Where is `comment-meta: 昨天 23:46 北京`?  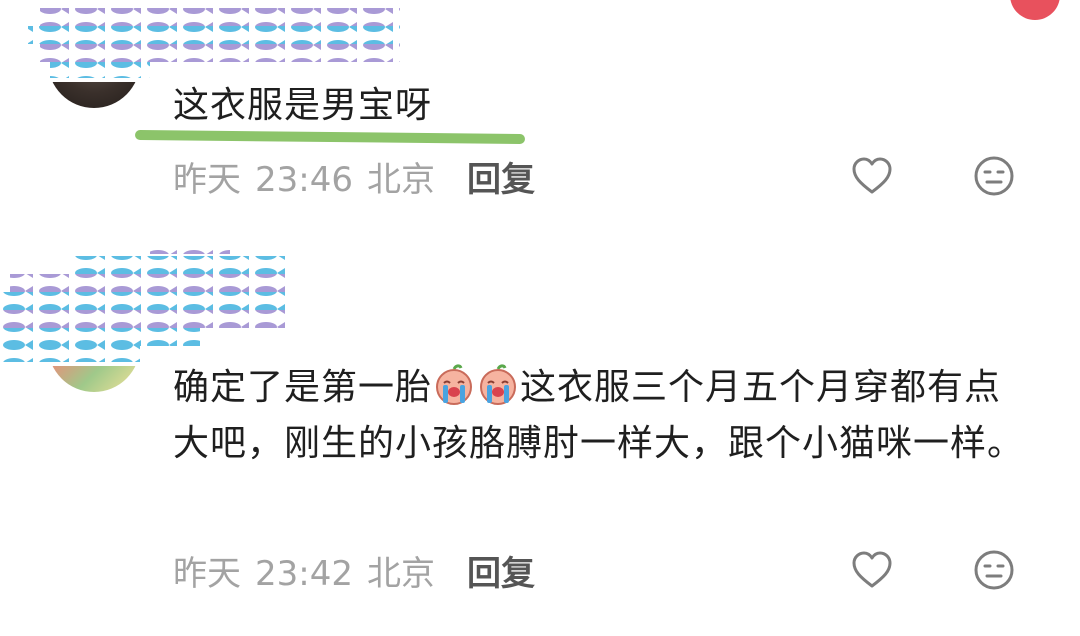 comment-meta: 昨天 23:46 北京 is located at coordinates (311, 176).